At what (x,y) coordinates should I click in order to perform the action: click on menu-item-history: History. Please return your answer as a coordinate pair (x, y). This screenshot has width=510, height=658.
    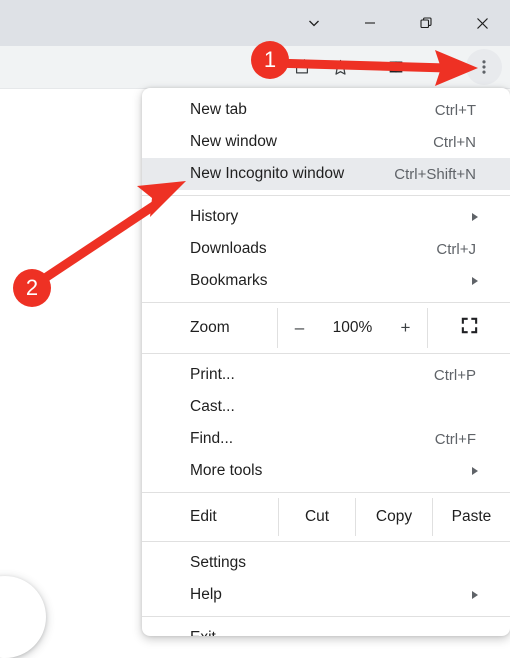
    Looking at the image, I should click on (326, 217).